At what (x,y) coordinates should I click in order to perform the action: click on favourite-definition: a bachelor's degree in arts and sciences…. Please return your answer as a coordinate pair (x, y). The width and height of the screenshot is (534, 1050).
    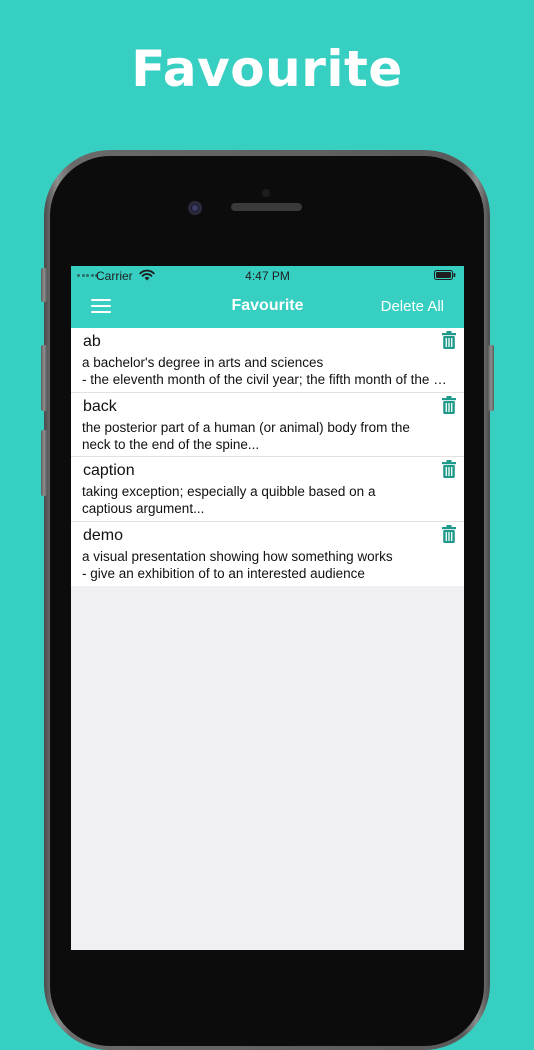
    Looking at the image, I should click on (267, 371).